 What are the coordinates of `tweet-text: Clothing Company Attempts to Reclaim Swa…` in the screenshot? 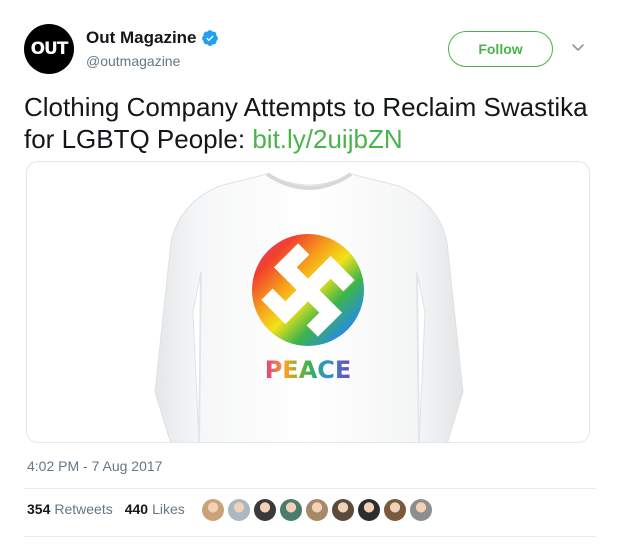 It's located at (310, 123).